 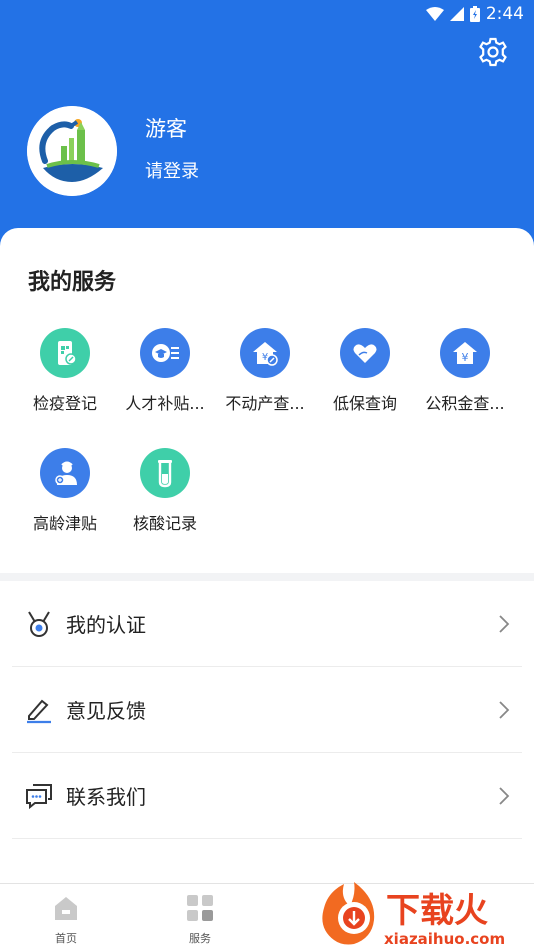 What do you see at coordinates (39, 710) in the screenshot?
I see `pencil-edit-icon` at bounding box center [39, 710].